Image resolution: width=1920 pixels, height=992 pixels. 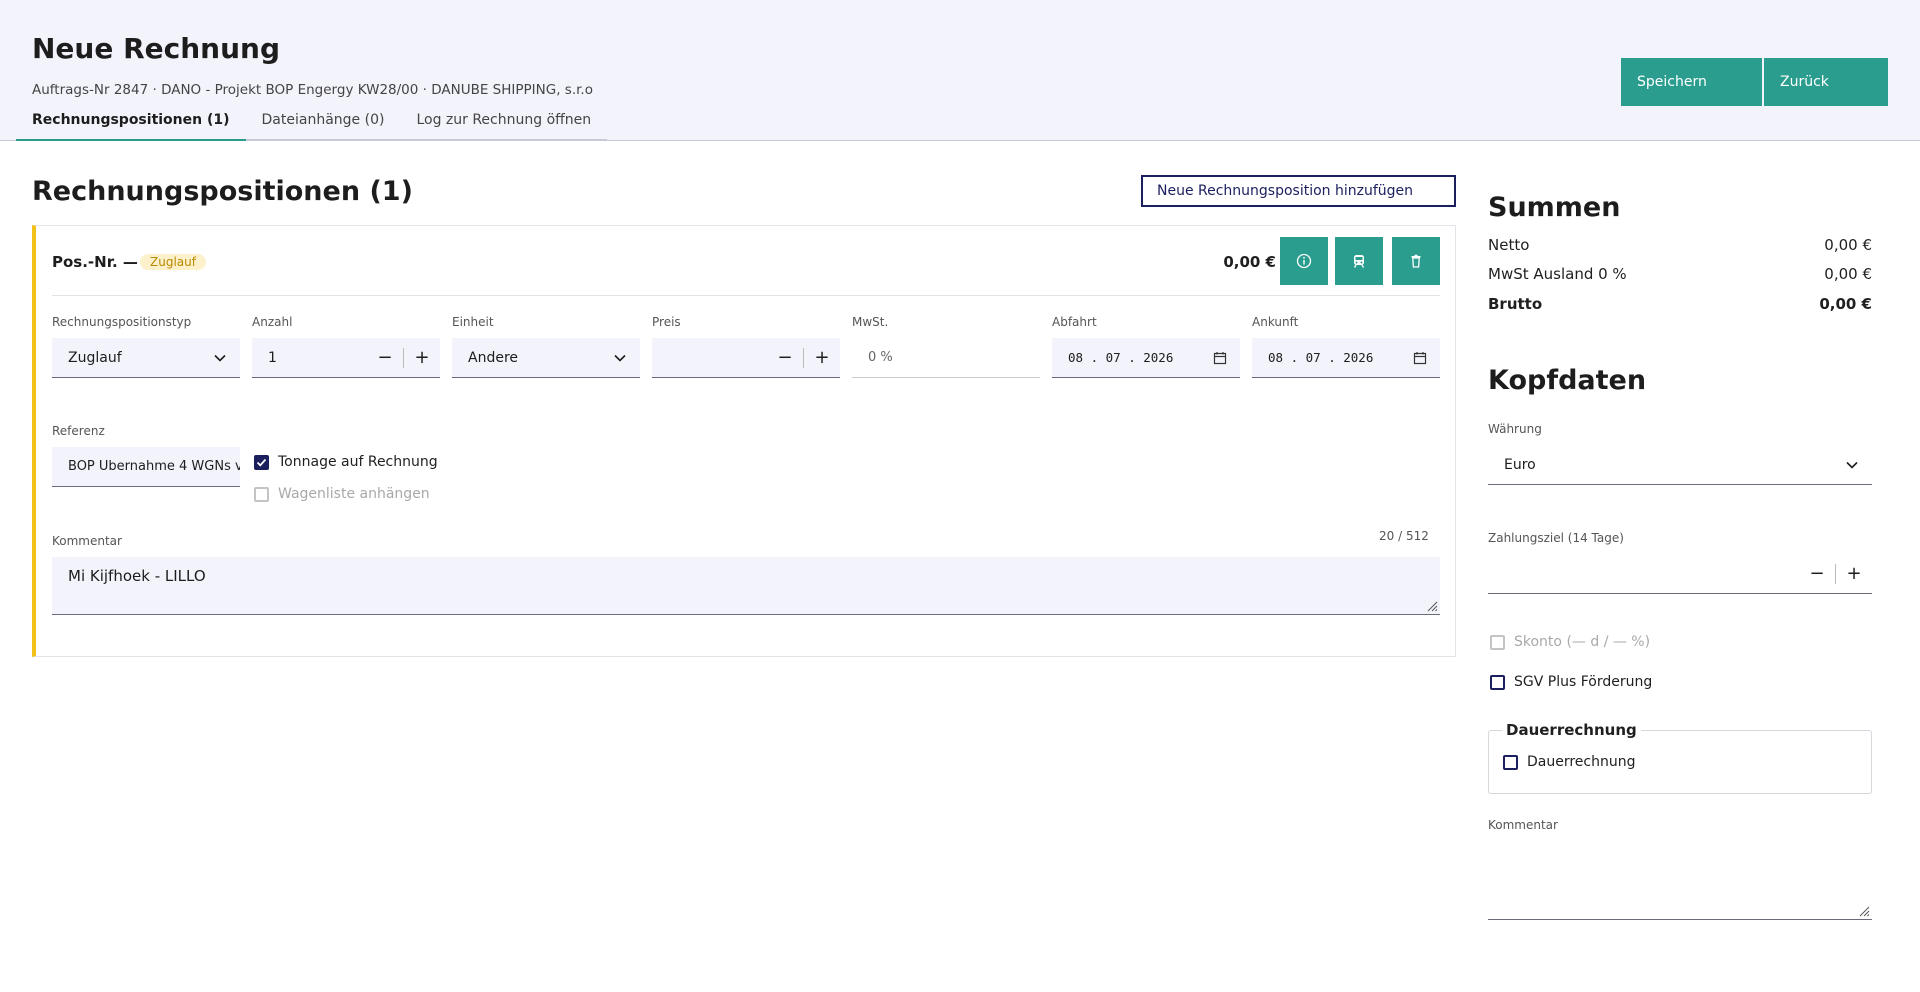 I want to click on comment-counter: 20 / 512, so click(x=1404, y=536).